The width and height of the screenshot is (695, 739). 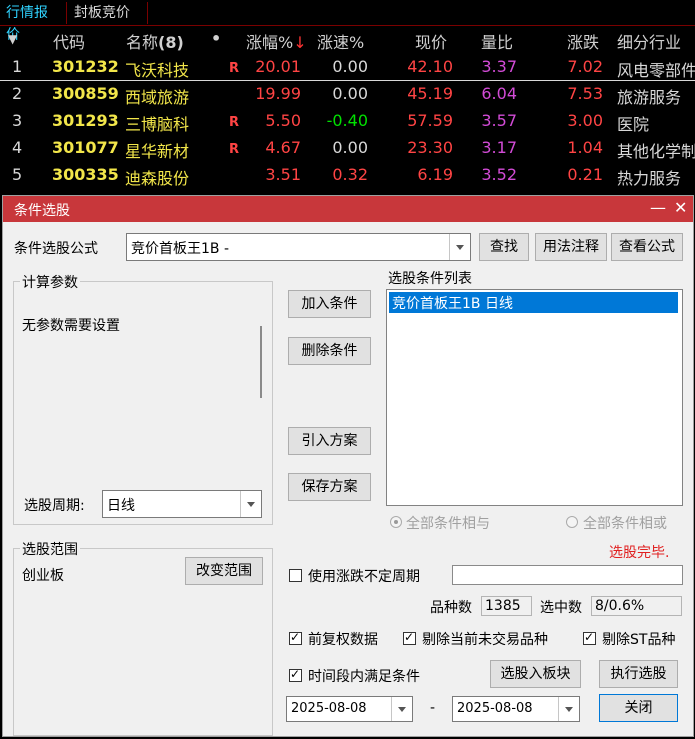 What do you see at coordinates (329, 708) in the screenshot?
I see `date-from-value: 2025-08-08` at bounding box center [329, 708].